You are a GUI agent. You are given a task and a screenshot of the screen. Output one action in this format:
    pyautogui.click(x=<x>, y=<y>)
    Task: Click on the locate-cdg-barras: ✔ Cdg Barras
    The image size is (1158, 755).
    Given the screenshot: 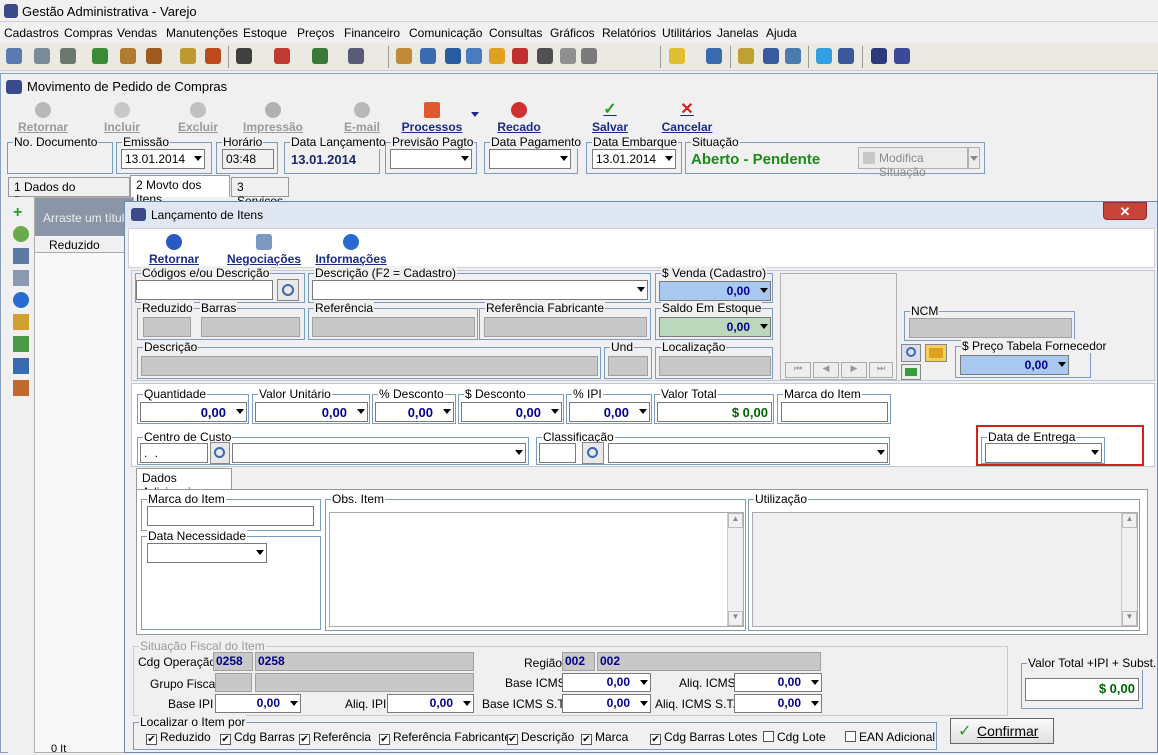 What is the action you would take?
    pyautogui.click(x=257, y=737)
    